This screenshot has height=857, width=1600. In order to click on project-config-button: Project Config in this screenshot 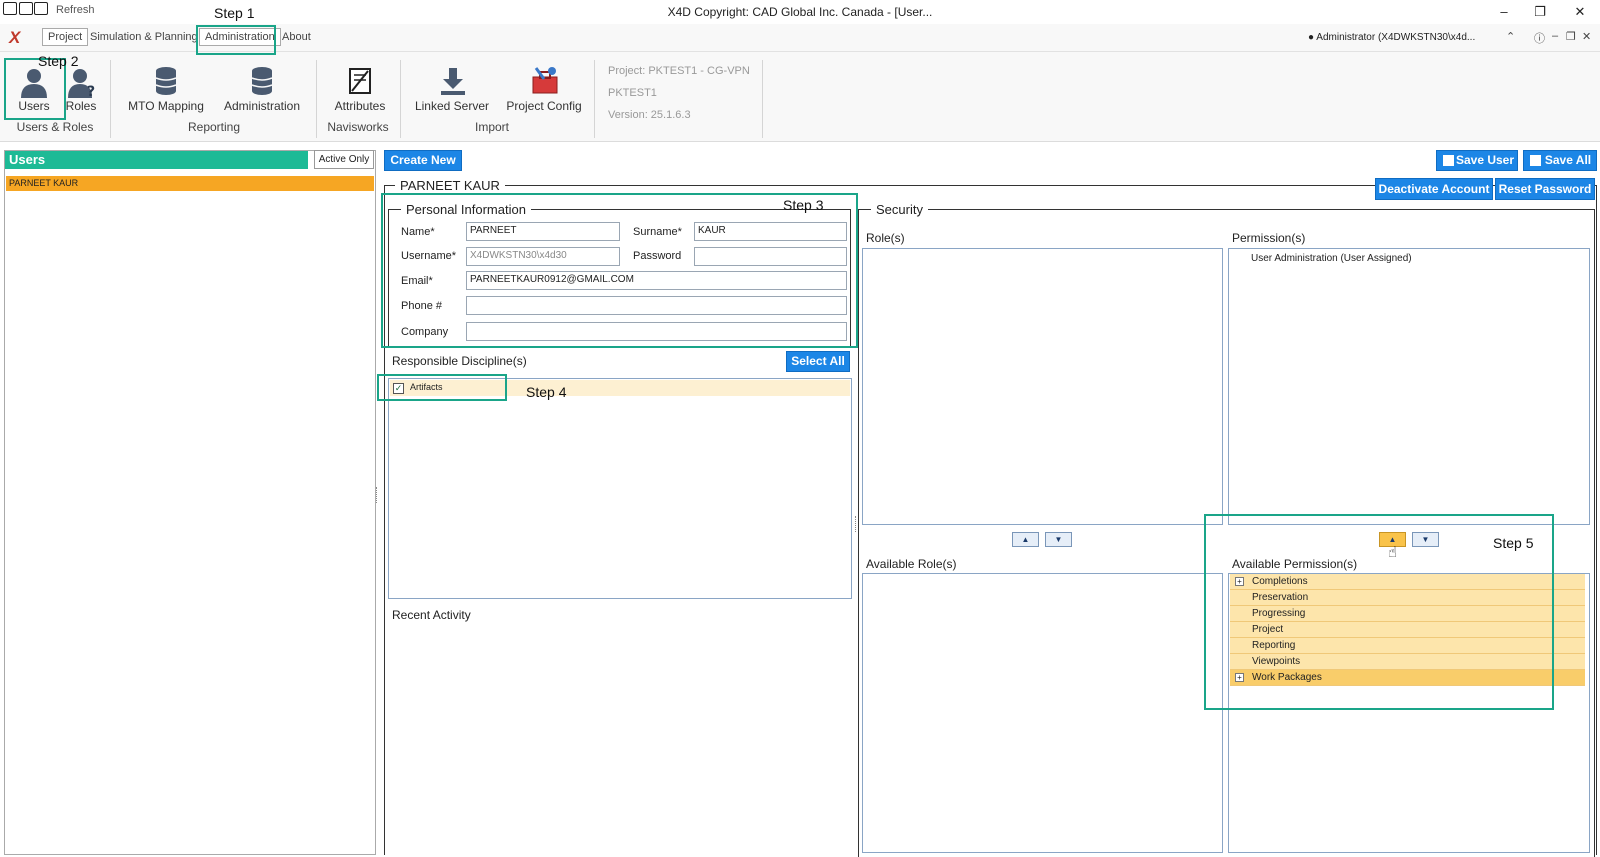, I will do `click(544, 86)`.